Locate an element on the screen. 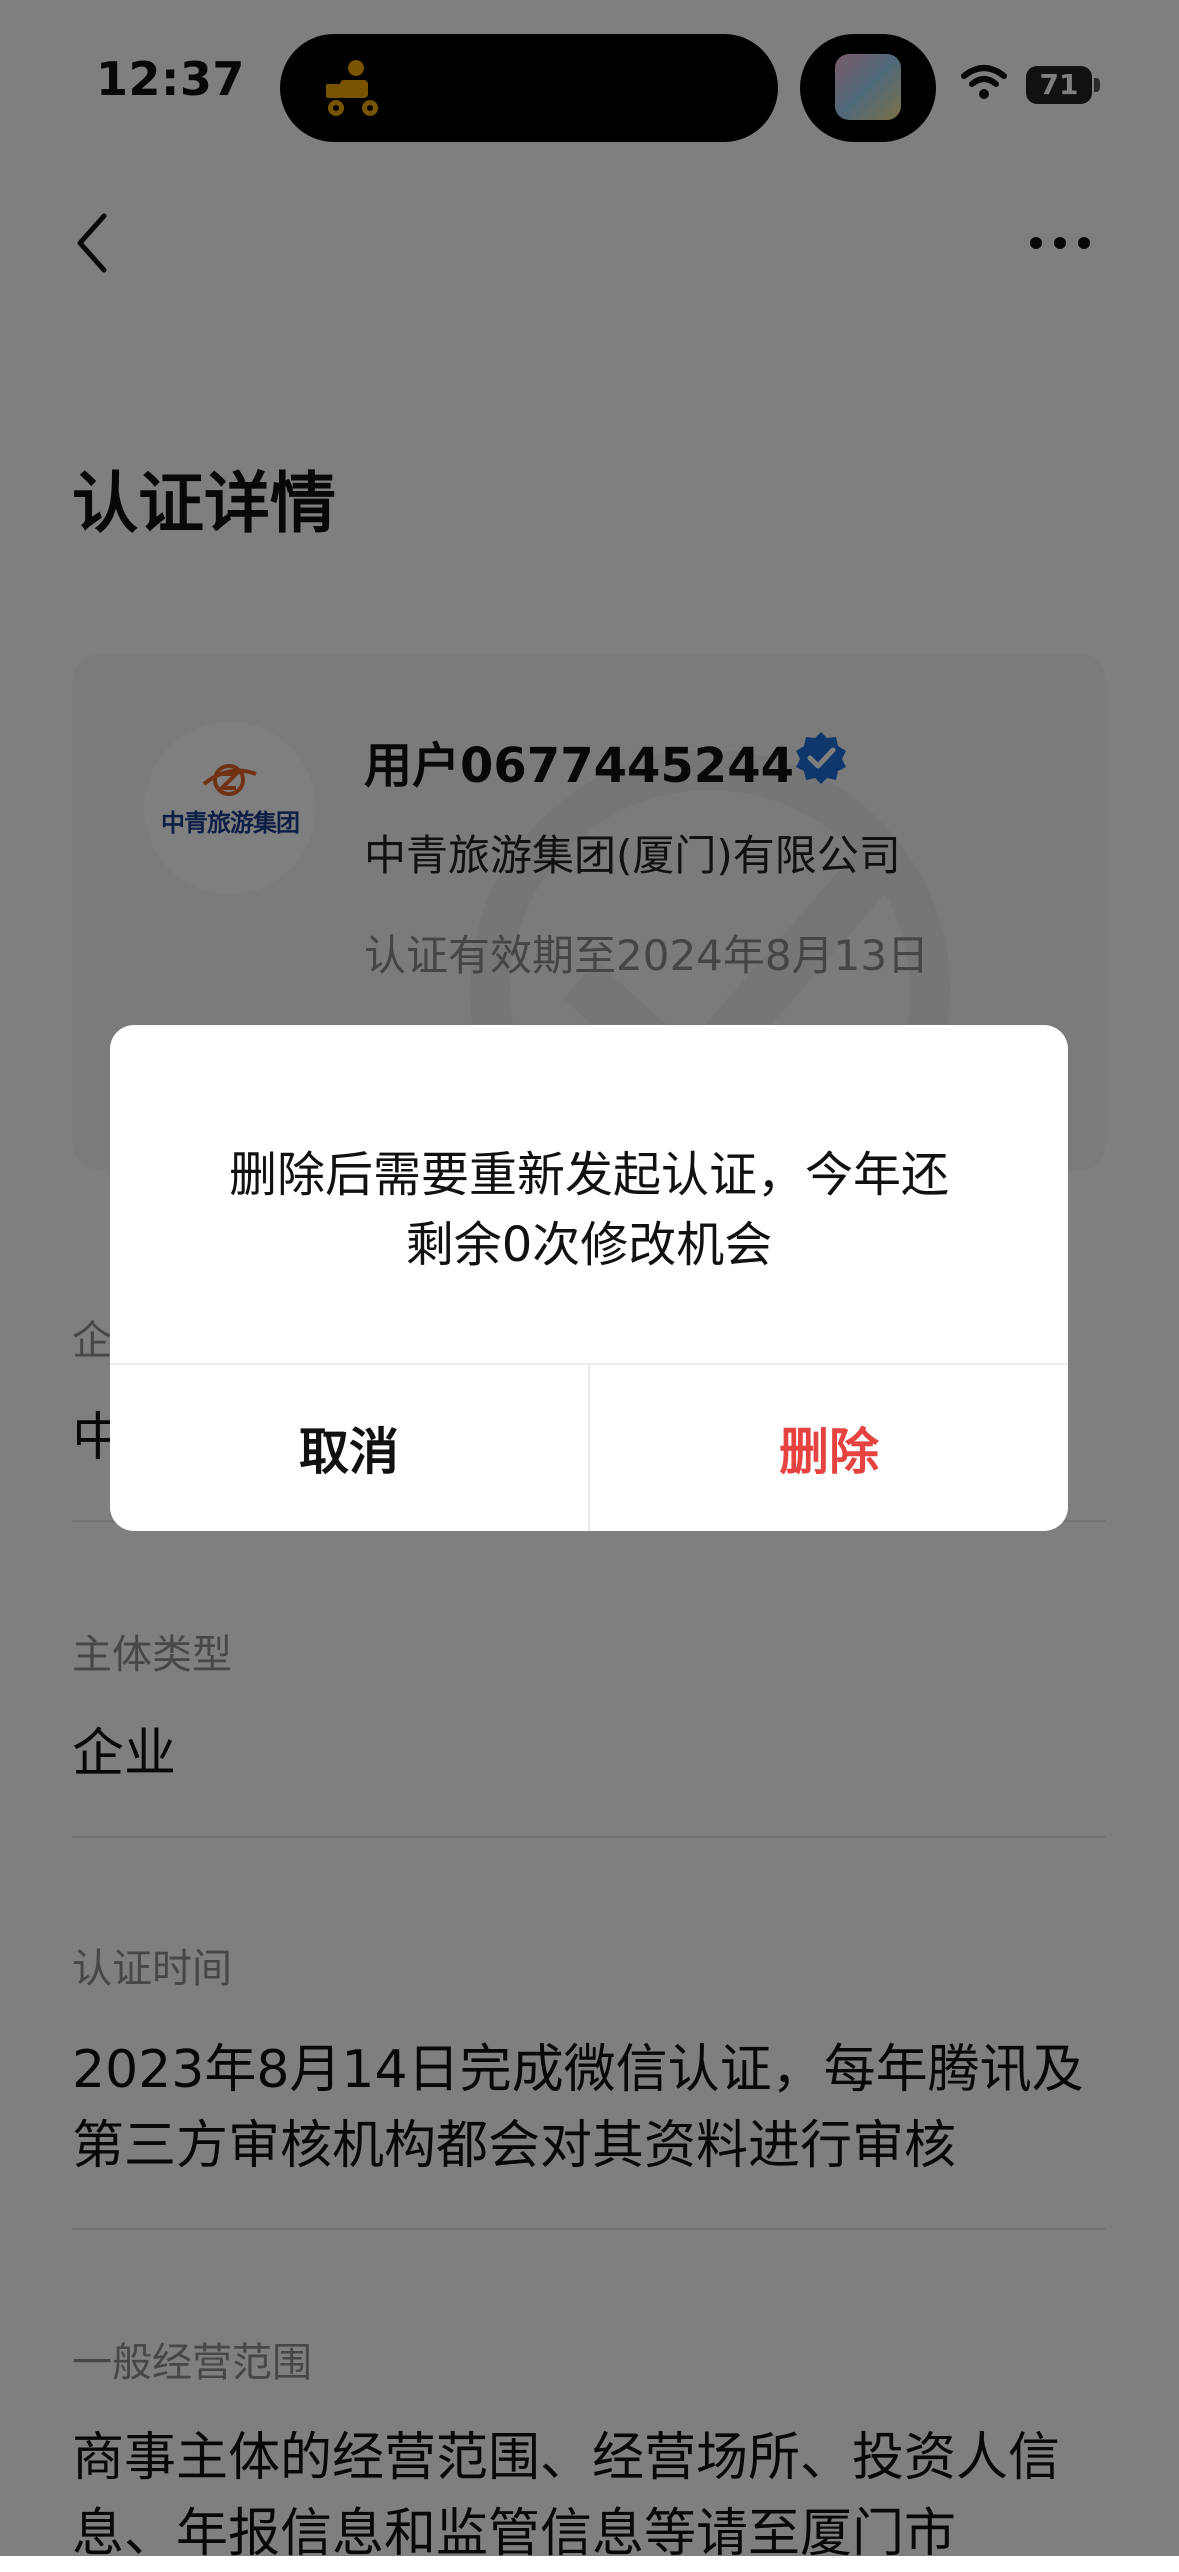 This screenshot has height=2572, width=1179. dialog-message-line2: 剩余0次修改机会 is located at coordinates (589, 1245).